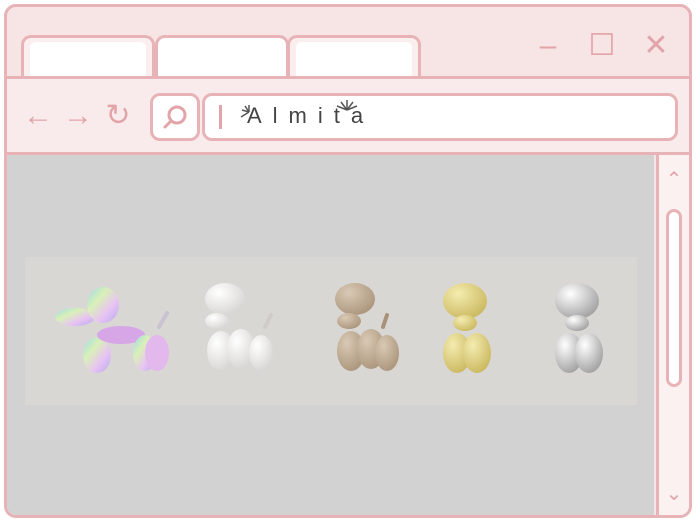  I want to click on forward-icon: →, so click(78, 116).